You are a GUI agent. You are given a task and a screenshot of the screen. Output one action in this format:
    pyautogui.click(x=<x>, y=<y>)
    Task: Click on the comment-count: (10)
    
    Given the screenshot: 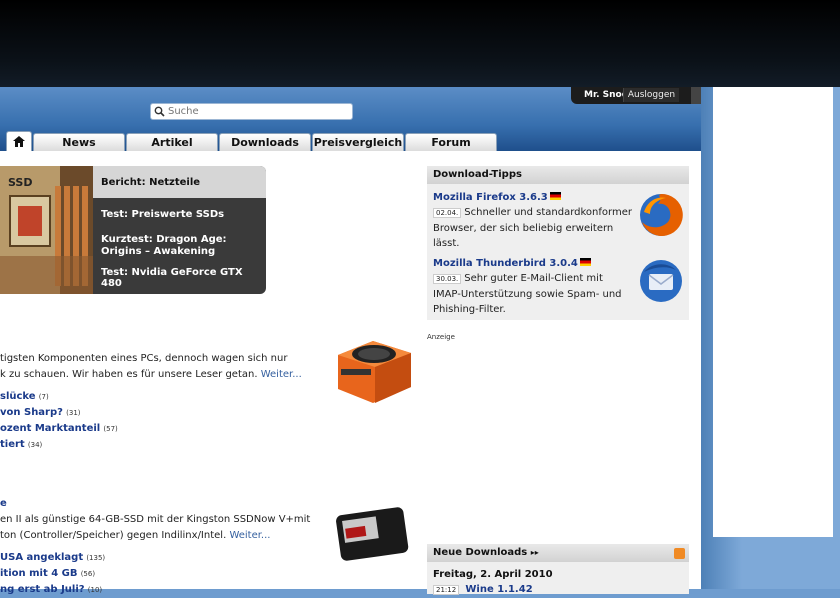 What is the action you would take?
    pyautogui.click(x=95, y=590)
    